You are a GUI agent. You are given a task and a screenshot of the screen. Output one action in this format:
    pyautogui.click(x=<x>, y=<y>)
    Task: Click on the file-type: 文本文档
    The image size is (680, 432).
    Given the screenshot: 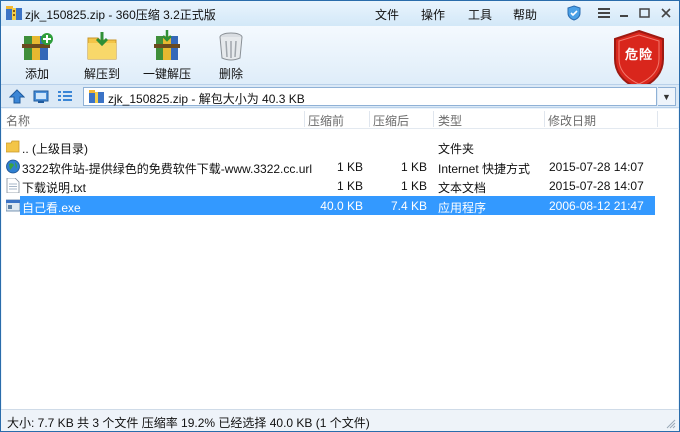 What is the action you would take?
    pyautogui.click(x=462, y=188)
    